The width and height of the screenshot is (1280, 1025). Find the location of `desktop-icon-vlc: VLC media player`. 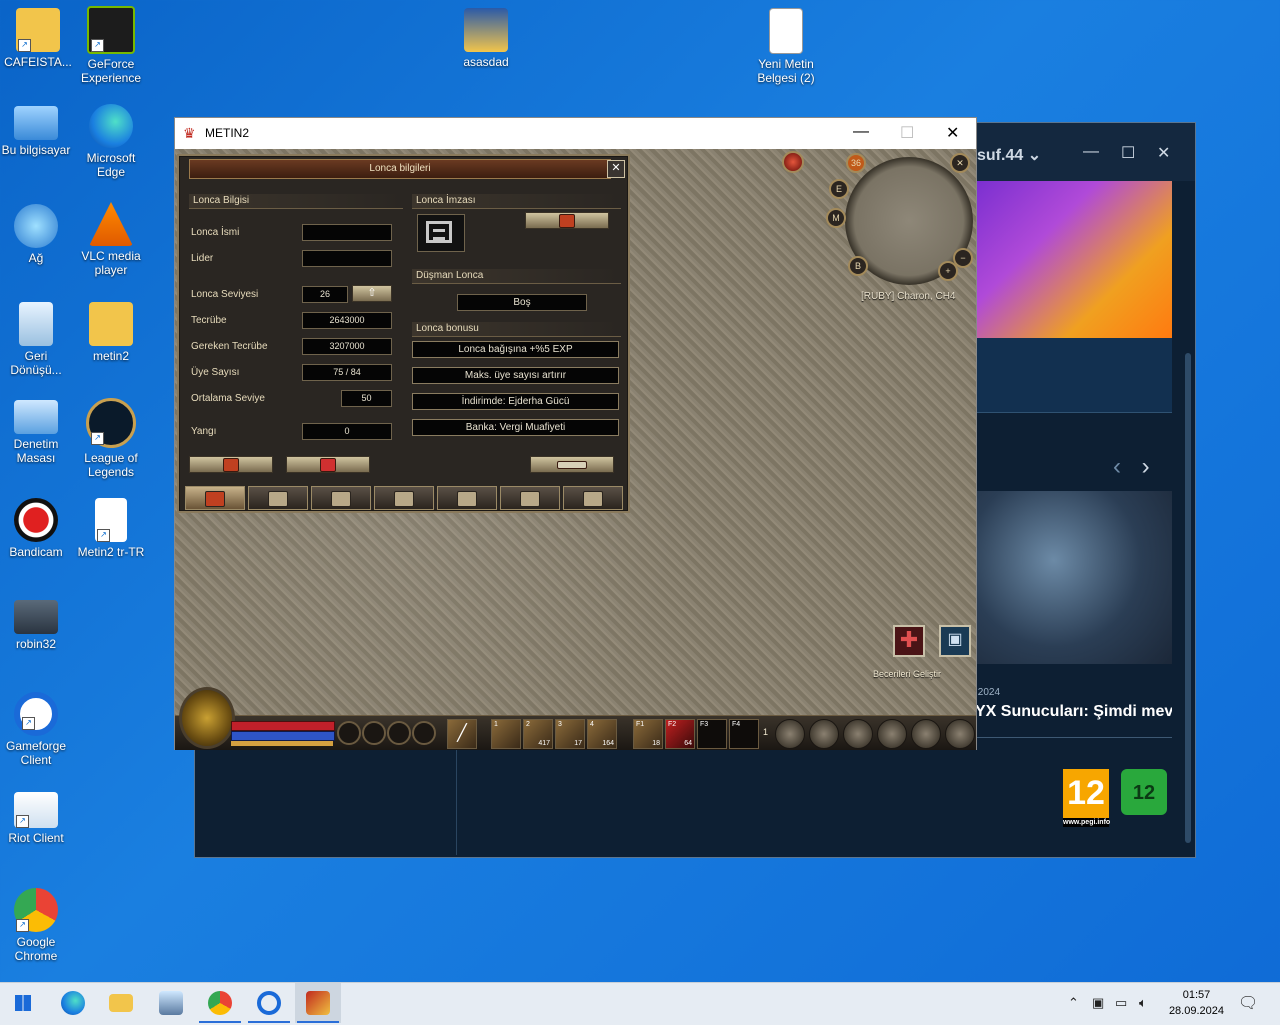

desktop-icon-vlc: VLC media player is located at coordinates (111, 239).